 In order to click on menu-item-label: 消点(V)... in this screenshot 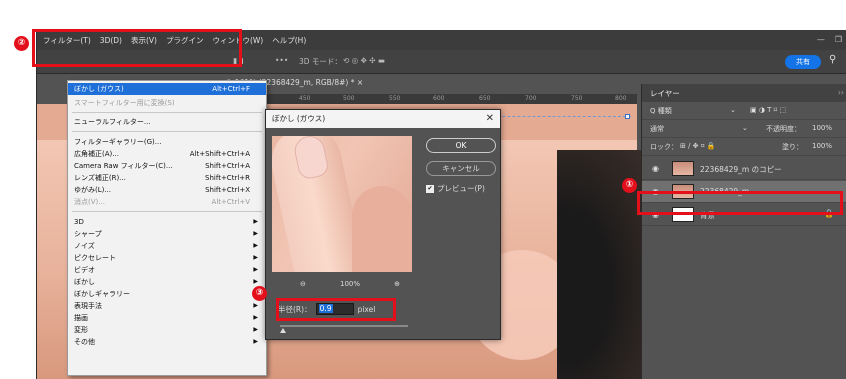, I will do `click(89, 202)`.